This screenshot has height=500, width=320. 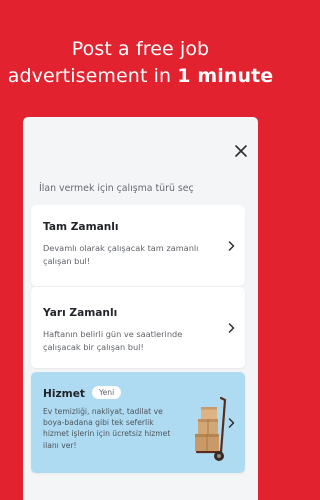 I want to click on close-button, so click(x=241, y=151).